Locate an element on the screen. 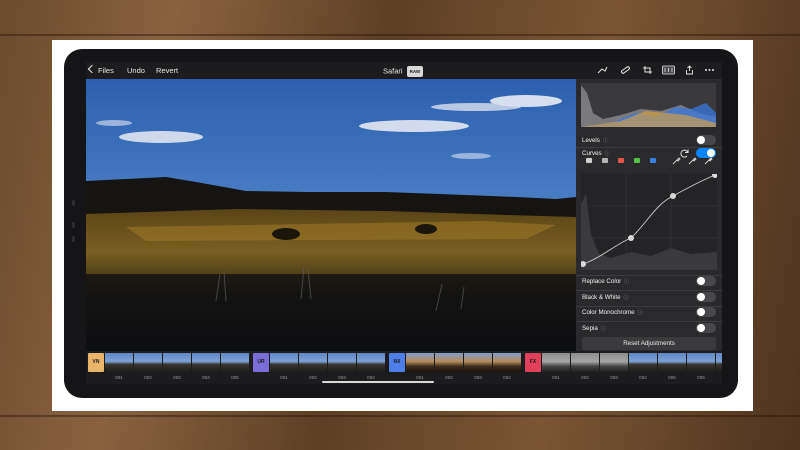 This screenshot has height=450, width=800. files-button: Files is located at coordinates (106, 70).